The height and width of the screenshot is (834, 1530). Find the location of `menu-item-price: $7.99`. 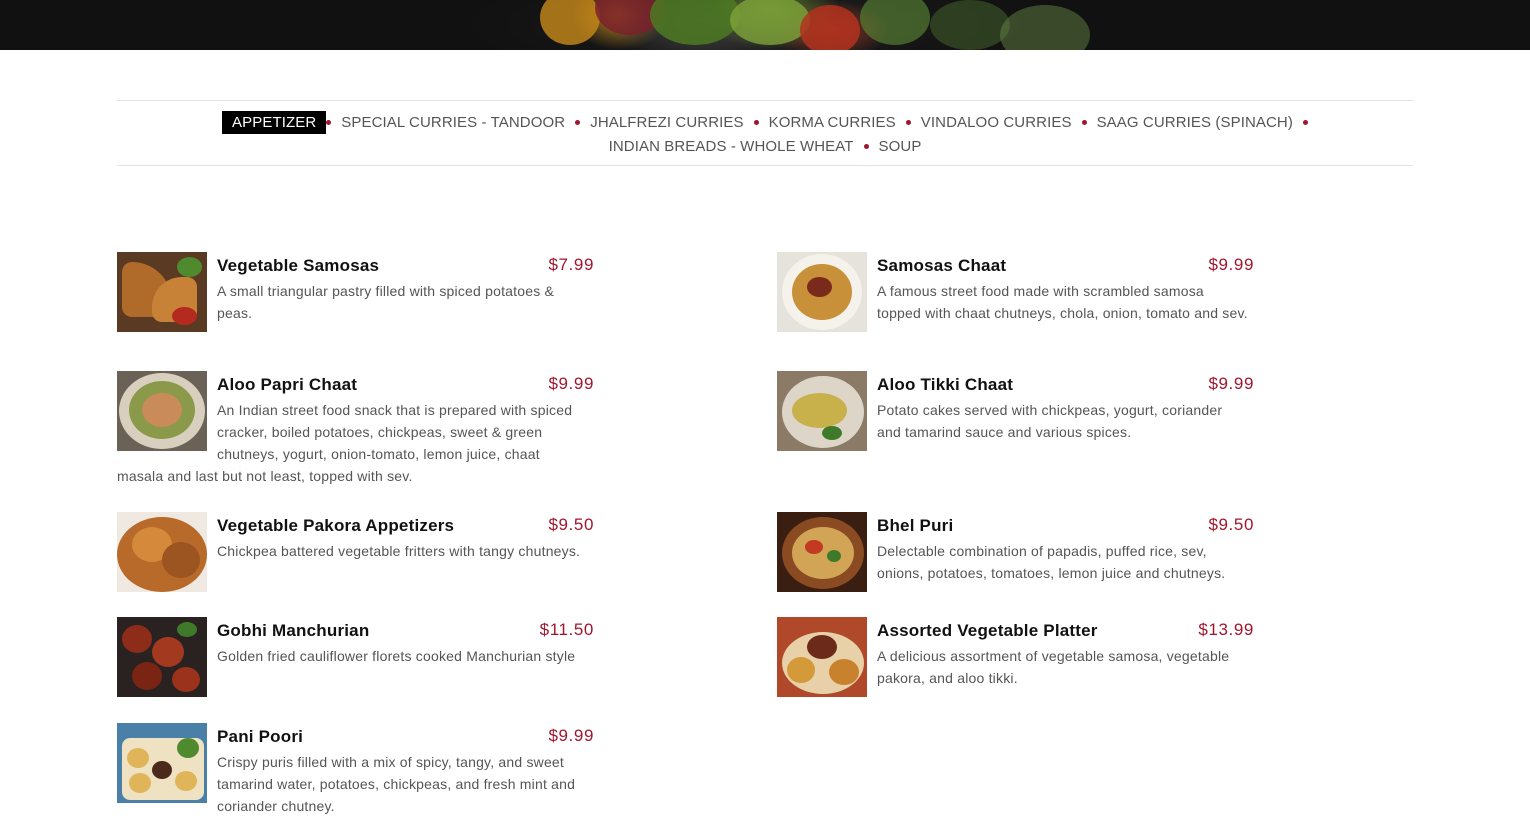

menu-item-price: $7.99 is located at coordinates (571, 264).